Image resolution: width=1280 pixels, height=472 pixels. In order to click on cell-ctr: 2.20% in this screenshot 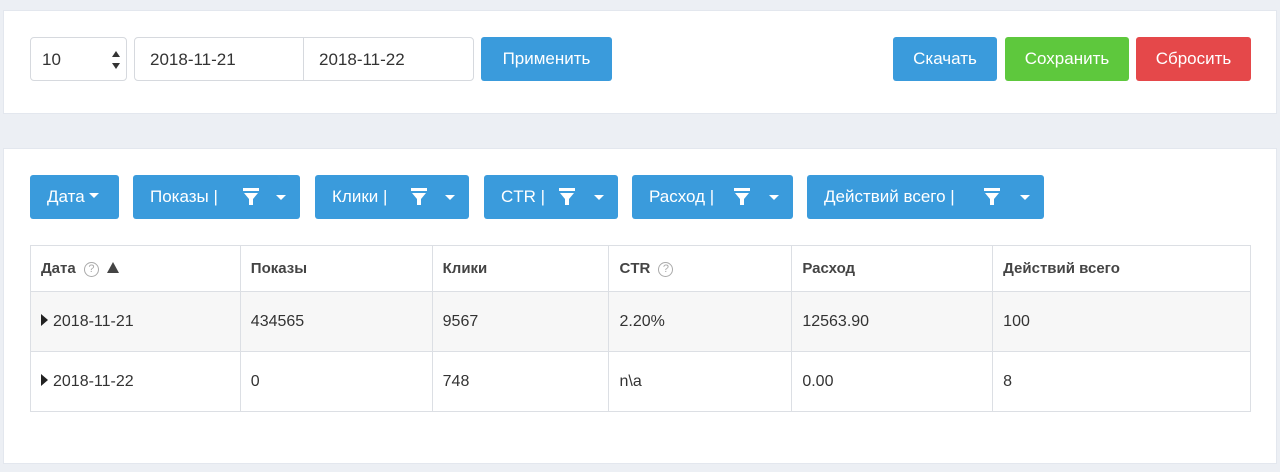, I will do `click(700, 321)`.